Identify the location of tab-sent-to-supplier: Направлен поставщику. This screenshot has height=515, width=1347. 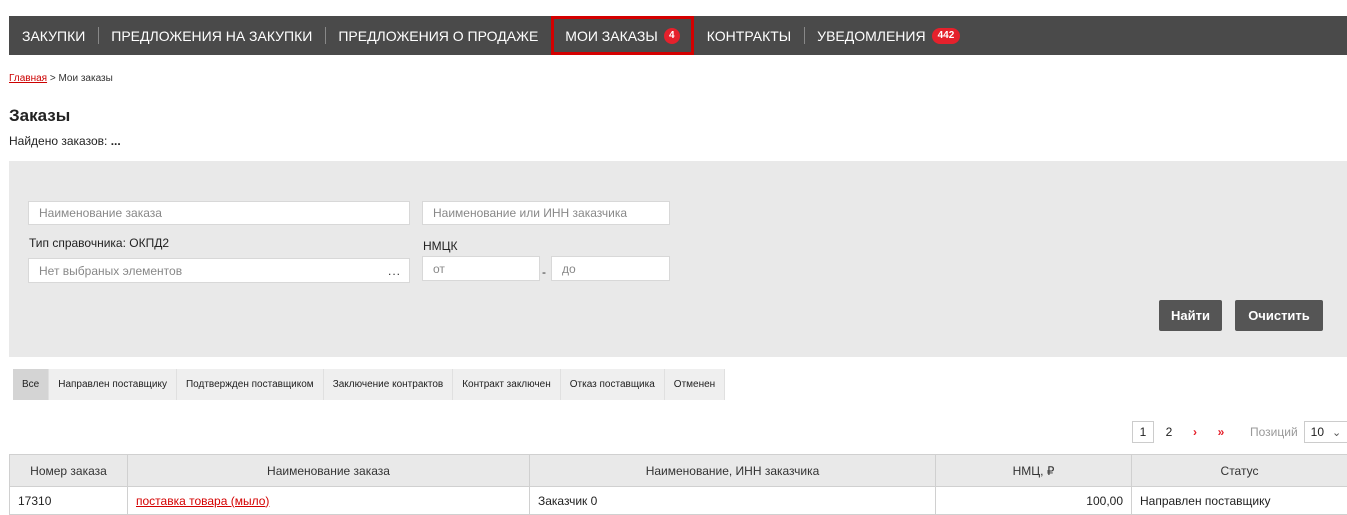
(113, 384).